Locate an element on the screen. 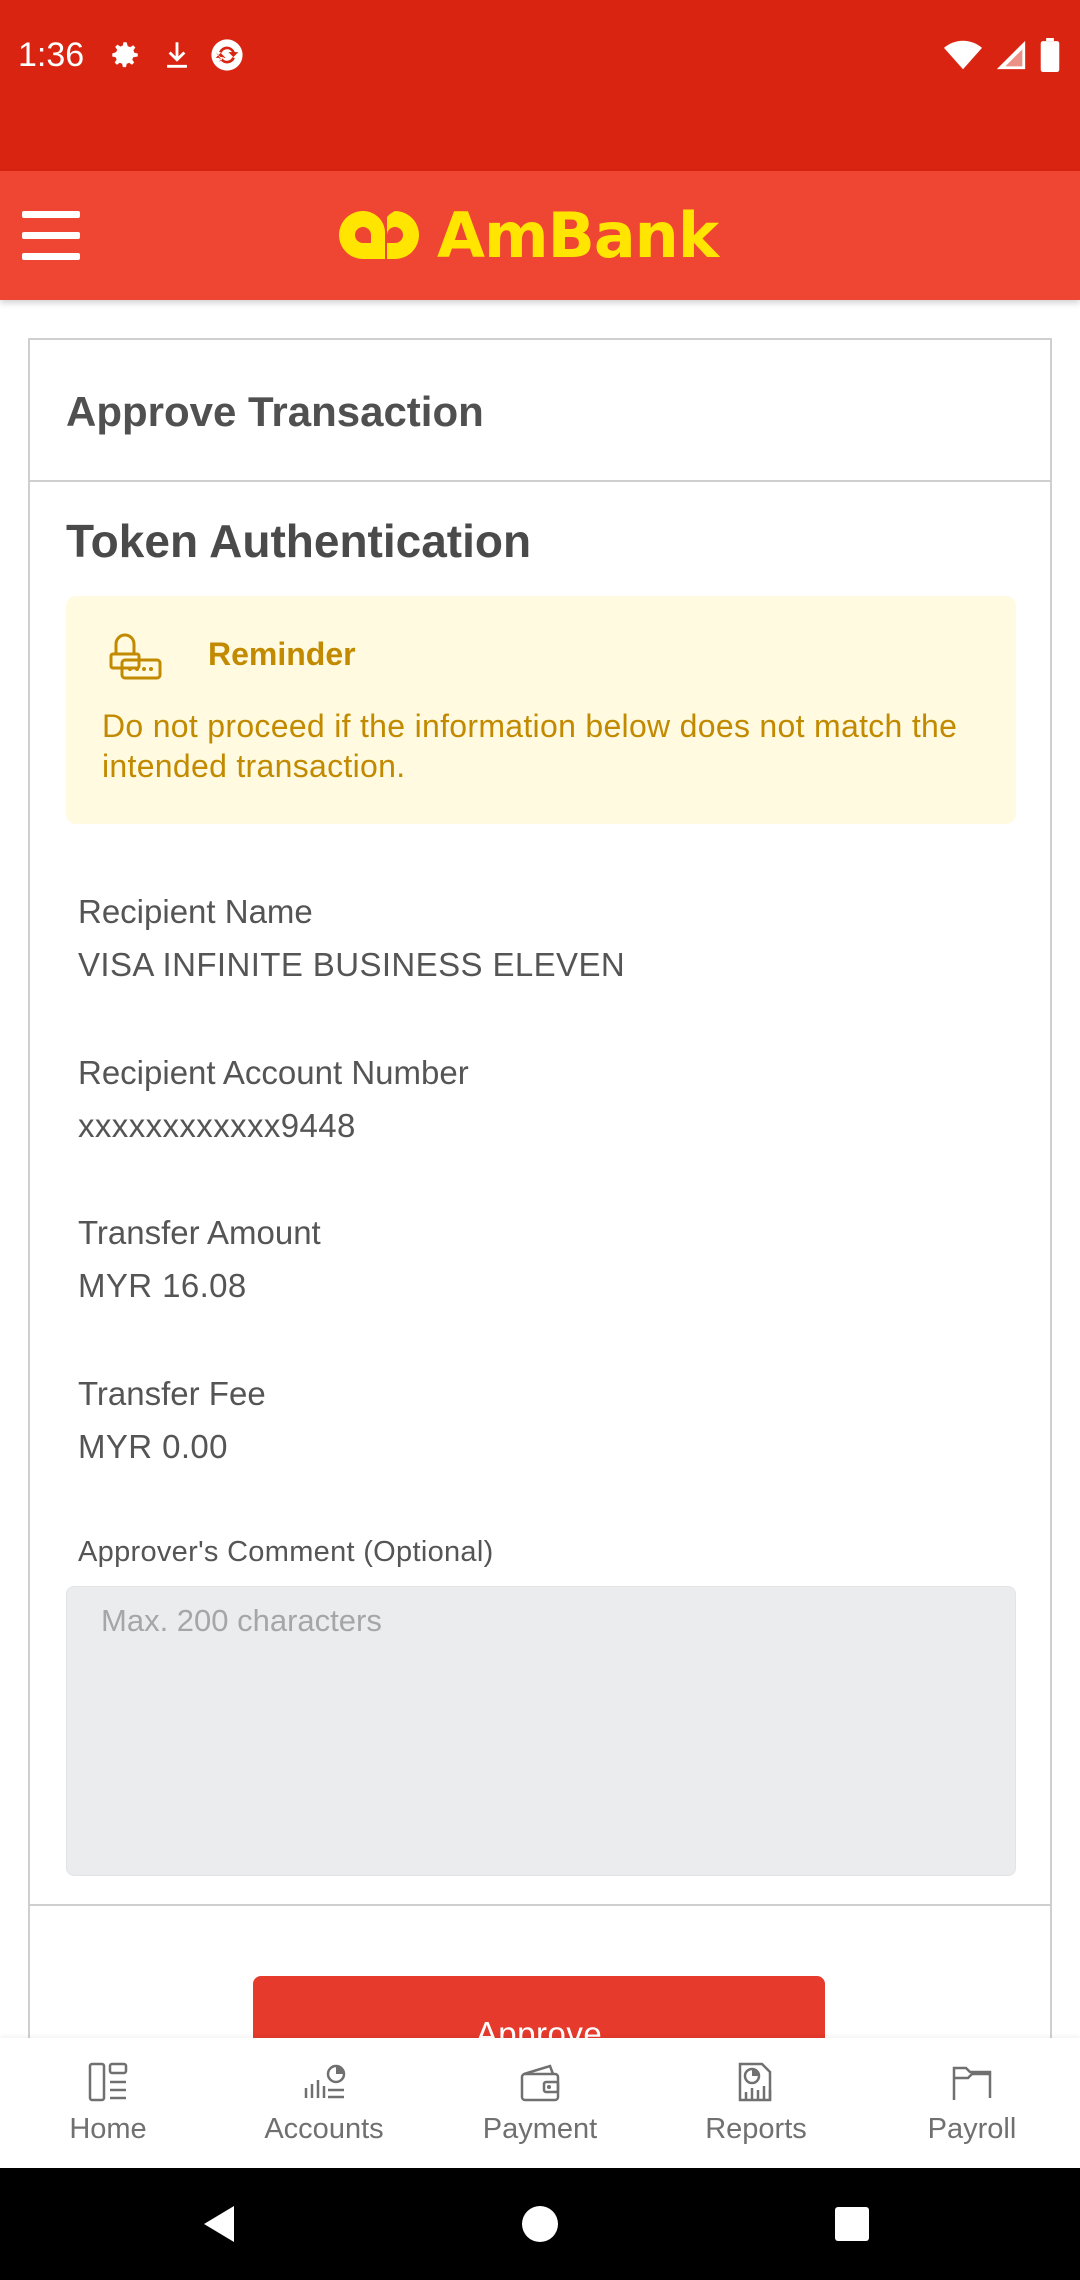 This screenshot has width=1080, height=2280. wallet-icon is located at coordinates (540, 2083).